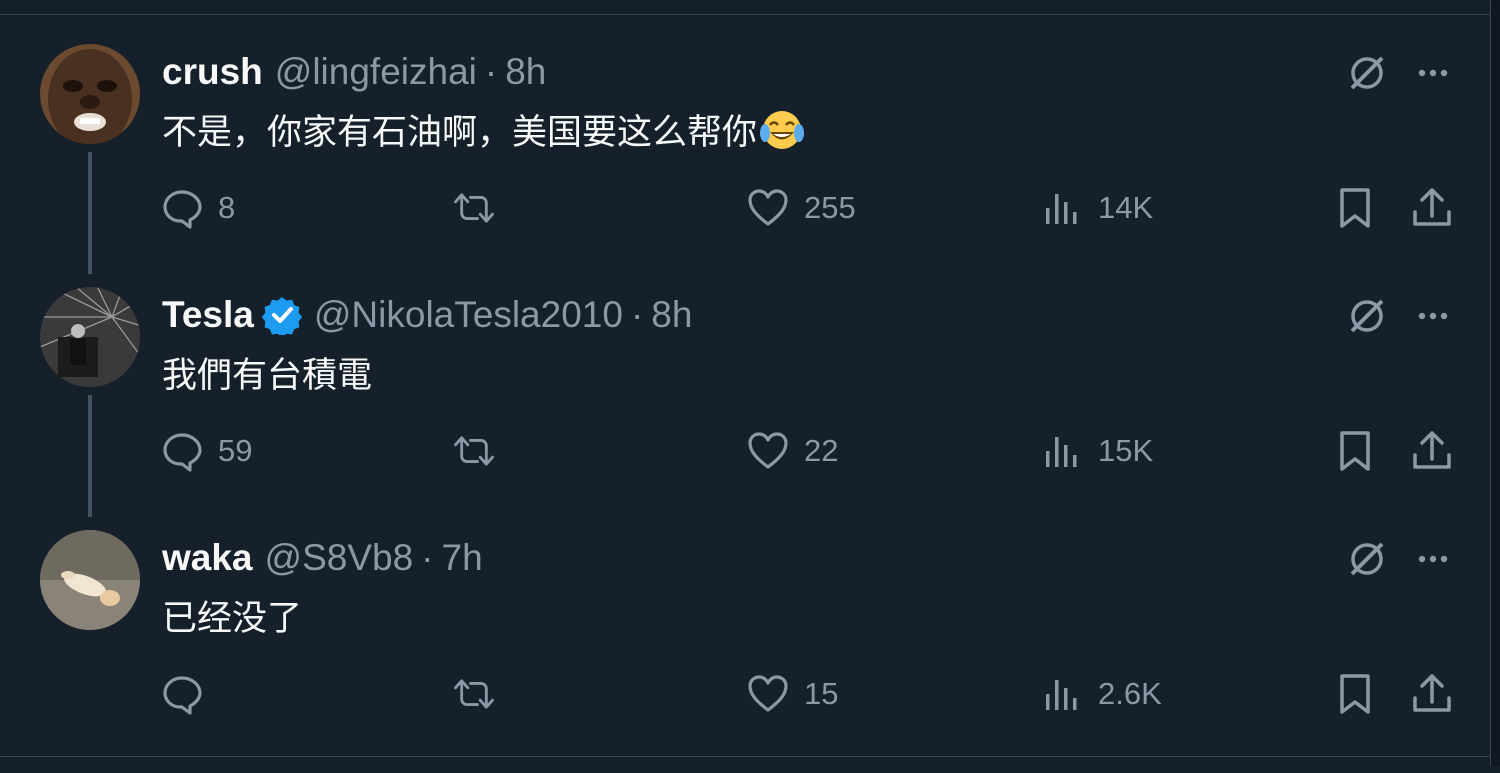  What do you see at coordinates (207, 558) in the screenshot?
I see `display-name: waka` at bounding box center [207, 558].